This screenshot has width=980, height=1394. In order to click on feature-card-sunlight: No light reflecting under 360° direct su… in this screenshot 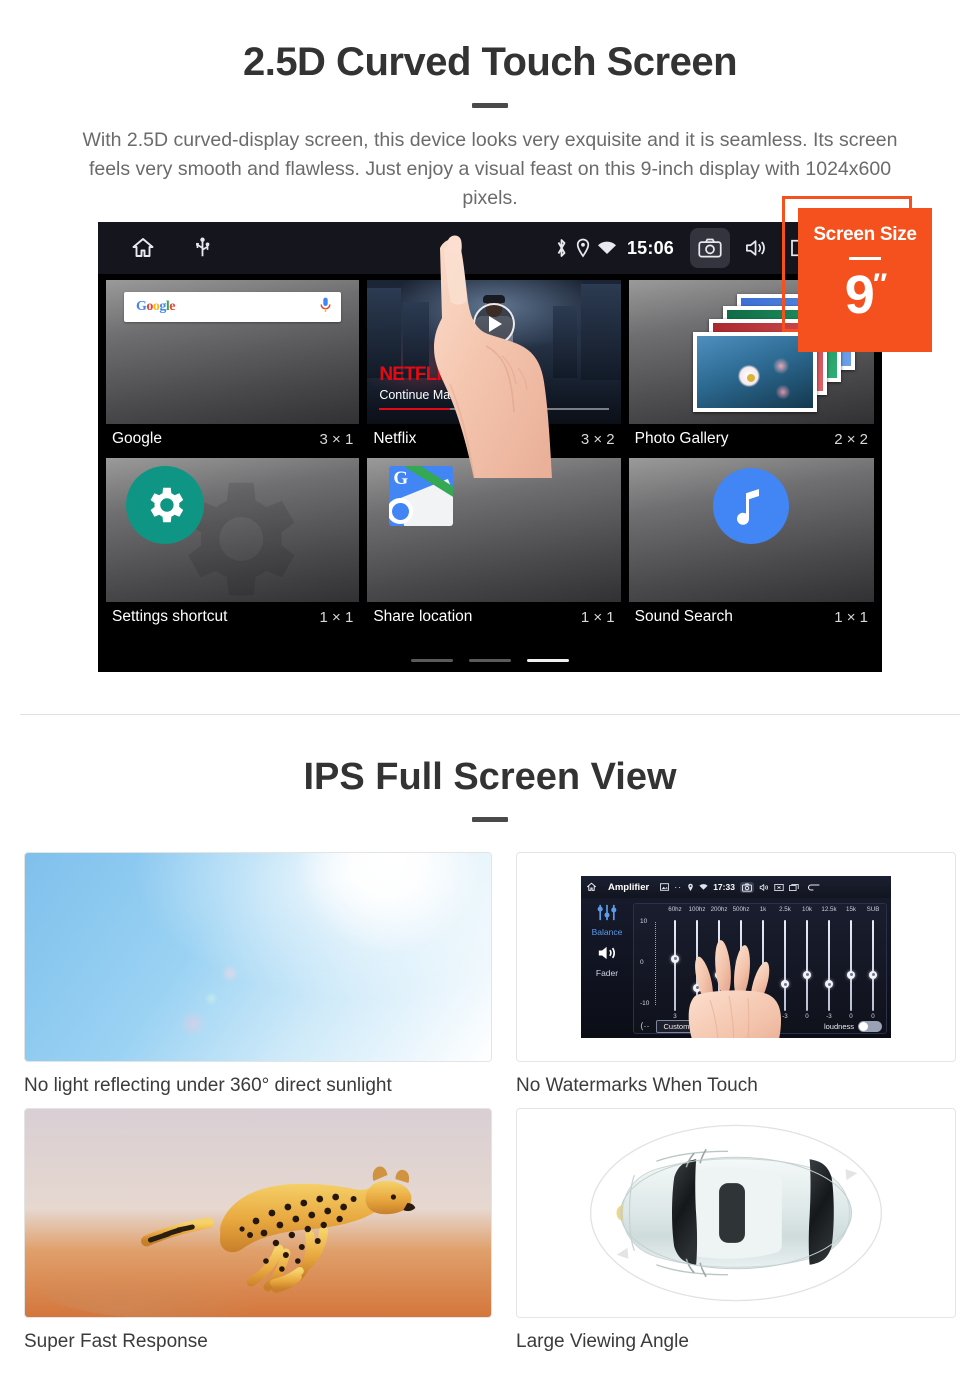, I will do `click(258, 974)`.